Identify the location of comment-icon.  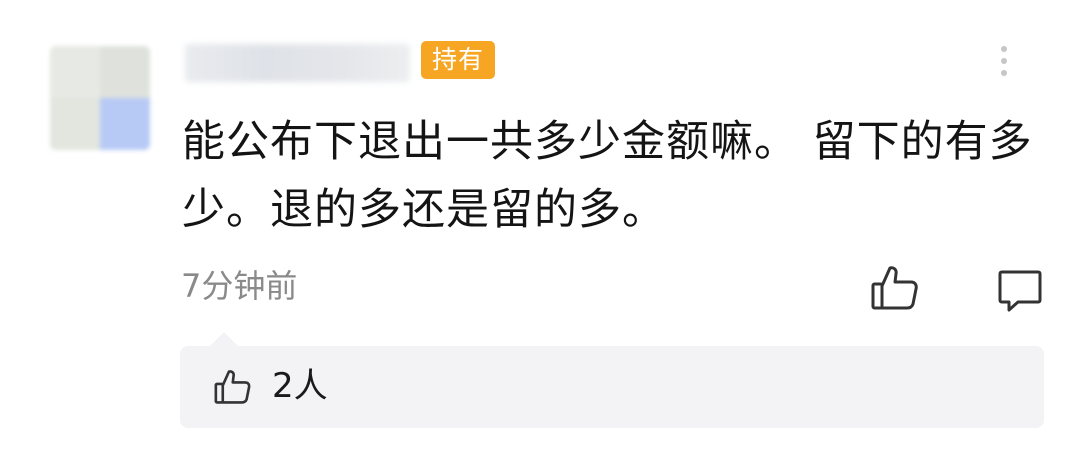
(1020, 290).